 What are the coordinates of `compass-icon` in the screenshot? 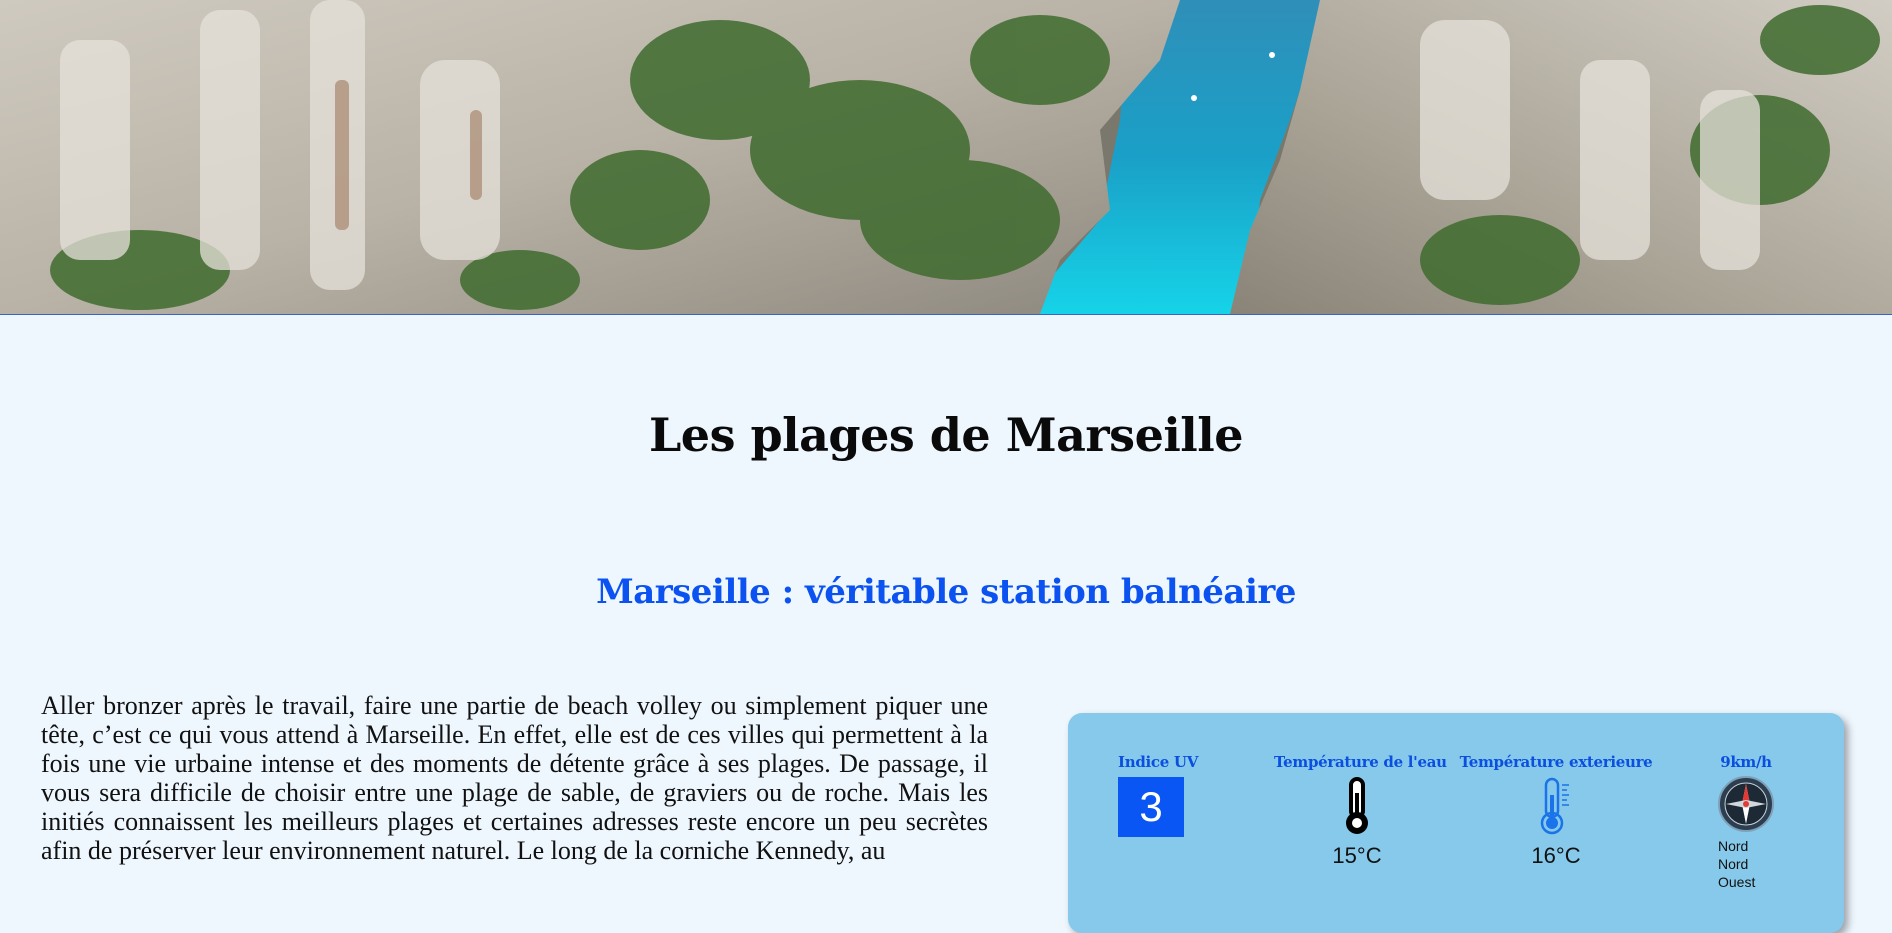 It's located at (1746, 806).